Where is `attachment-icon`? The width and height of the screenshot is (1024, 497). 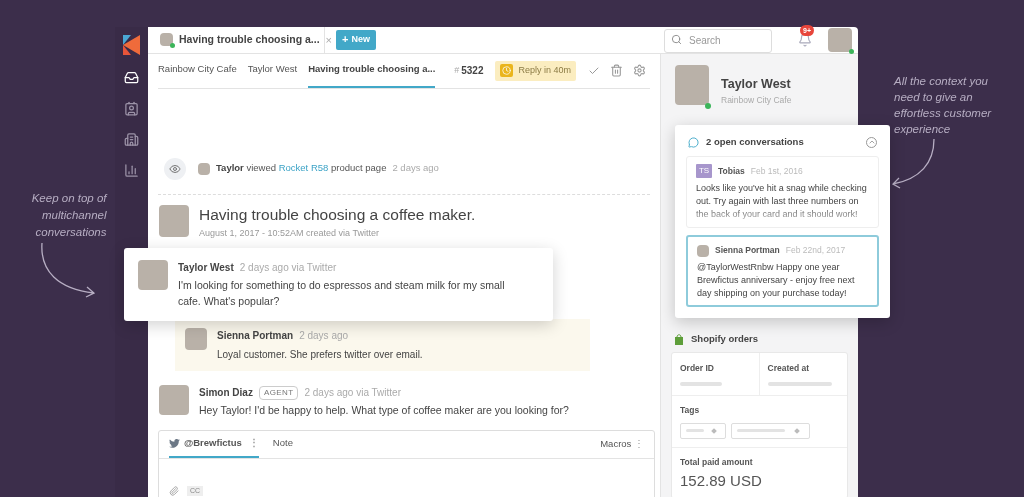
attachment-icon is located at coordinates (174, 490).